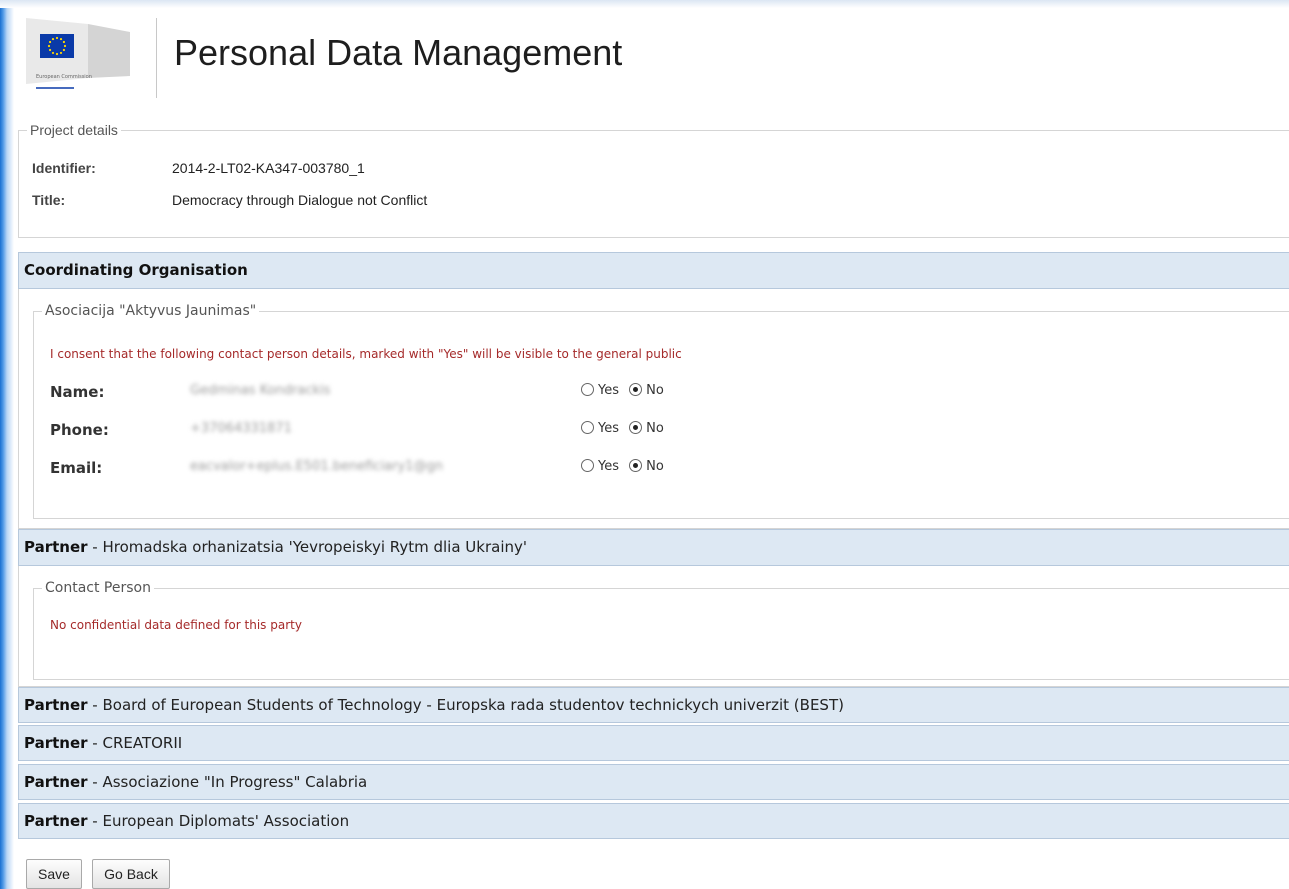 The image size is (1289, 889). Describe the element at coordinates (653, 270) in the screenshot. I see `coordinating-organisation-header: Coordinating Organisation` at that location.